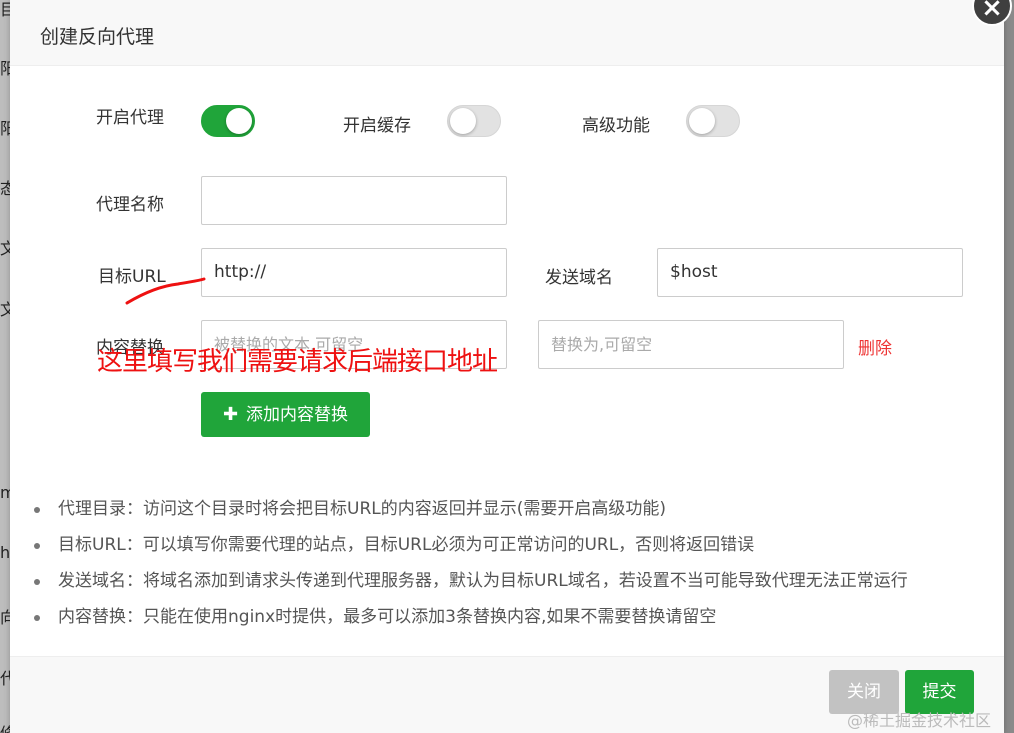 The width and height of the screenshot is (1014, 733). Describe the element at coordinates (919, 720) in the screenshot. I see `watermark: @稀土掘金技术社区` at that location.